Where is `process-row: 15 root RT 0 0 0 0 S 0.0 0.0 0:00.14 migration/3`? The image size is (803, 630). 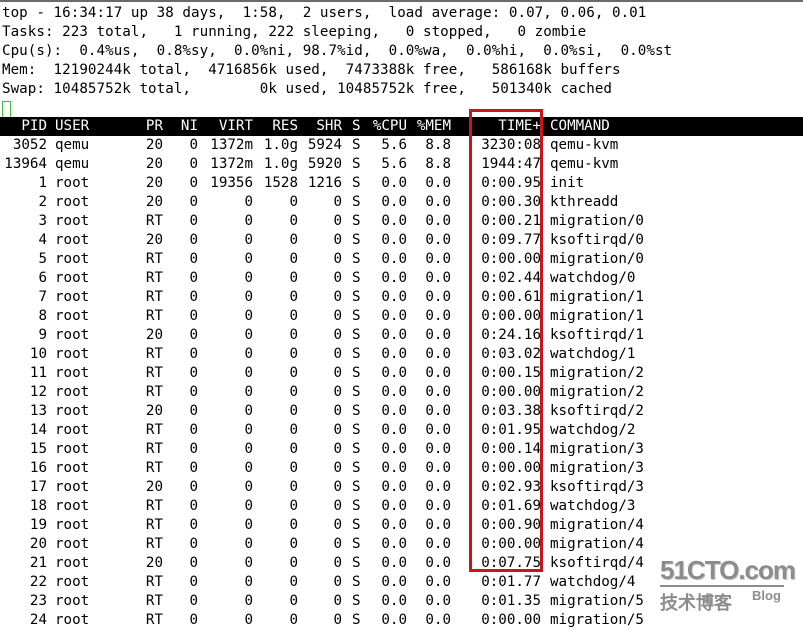
process-row: 15 root RT 0 0 0 0 S 0.0 0.0 0:00.14 migration/3 is located at coordinates (401, 449).